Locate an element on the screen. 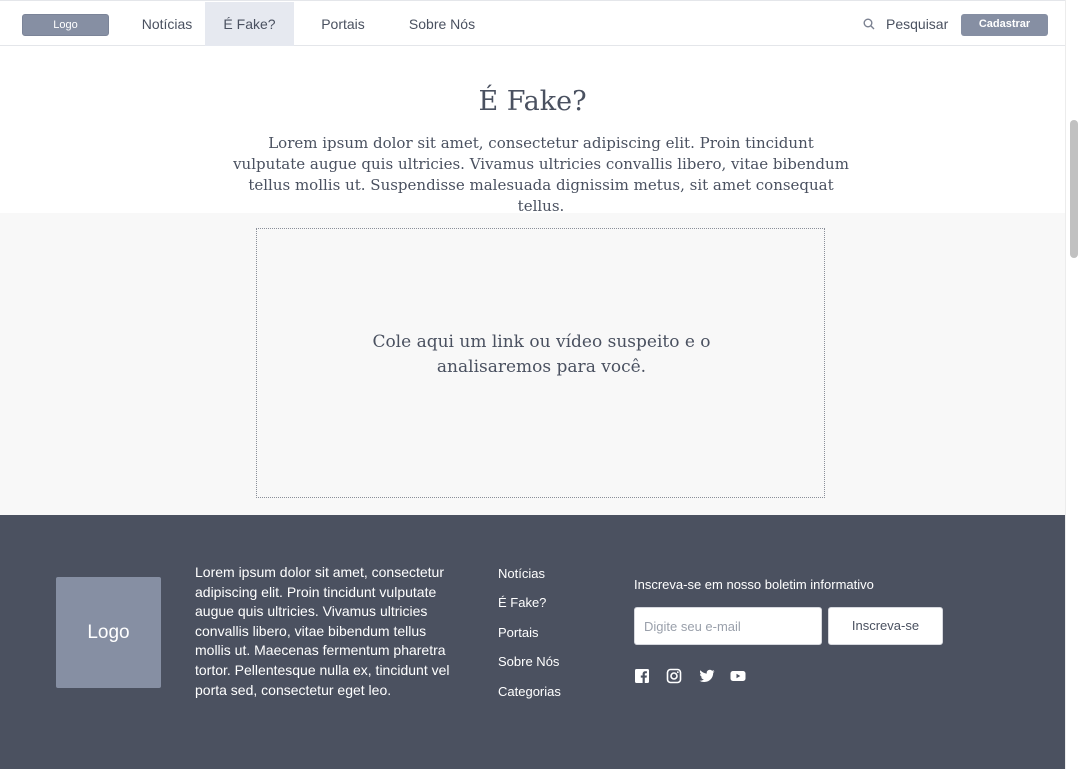 The image size is (1080, 769). facebook-icon is located at coordinates (642, 676).